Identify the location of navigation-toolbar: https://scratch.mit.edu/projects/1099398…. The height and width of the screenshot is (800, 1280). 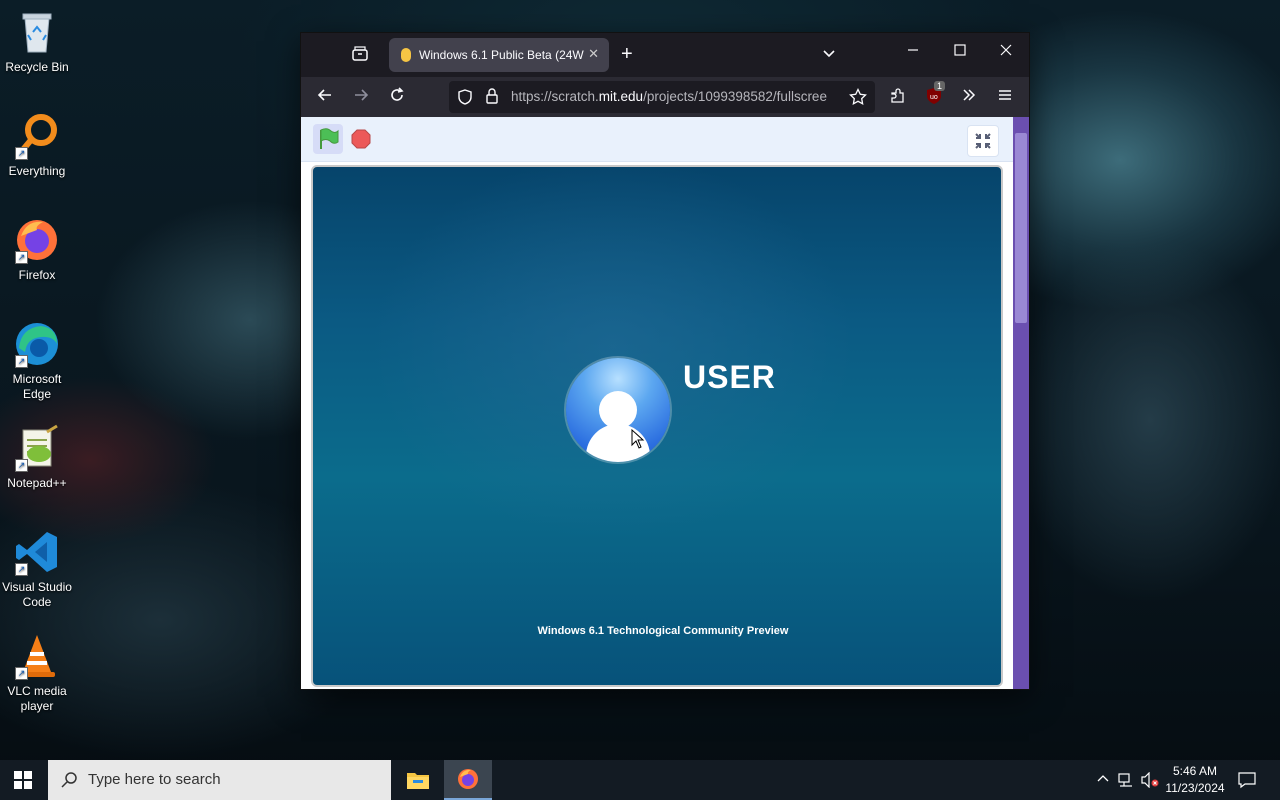
(665, 97).